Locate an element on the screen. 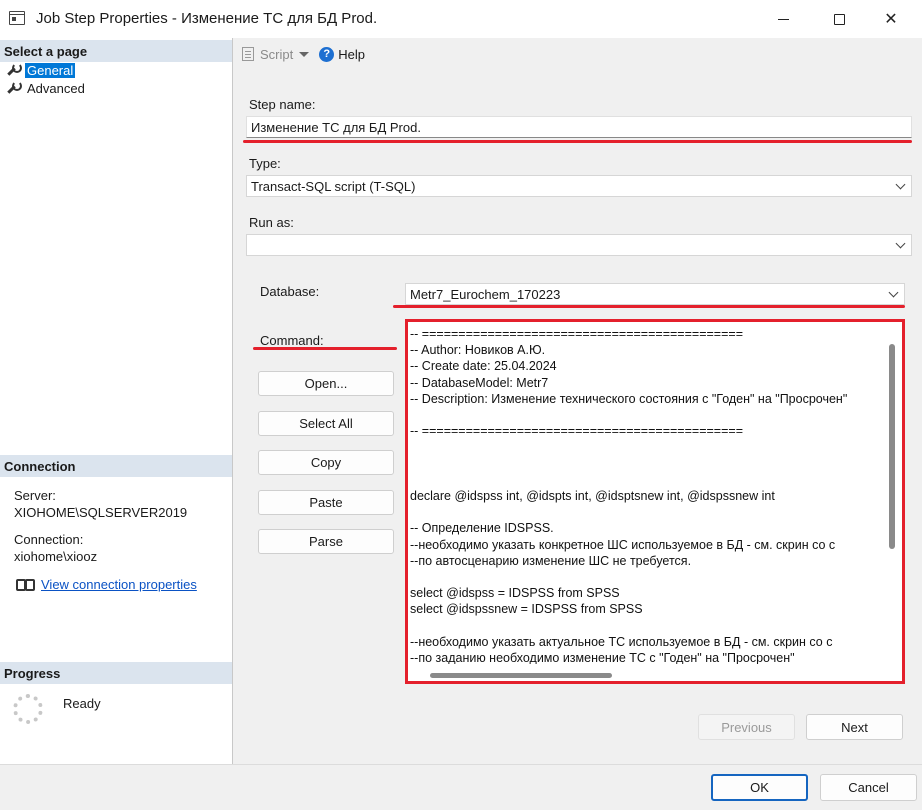 This screenshot has height=810, width=922. minimize-icon is located at coordinates (783, 19).